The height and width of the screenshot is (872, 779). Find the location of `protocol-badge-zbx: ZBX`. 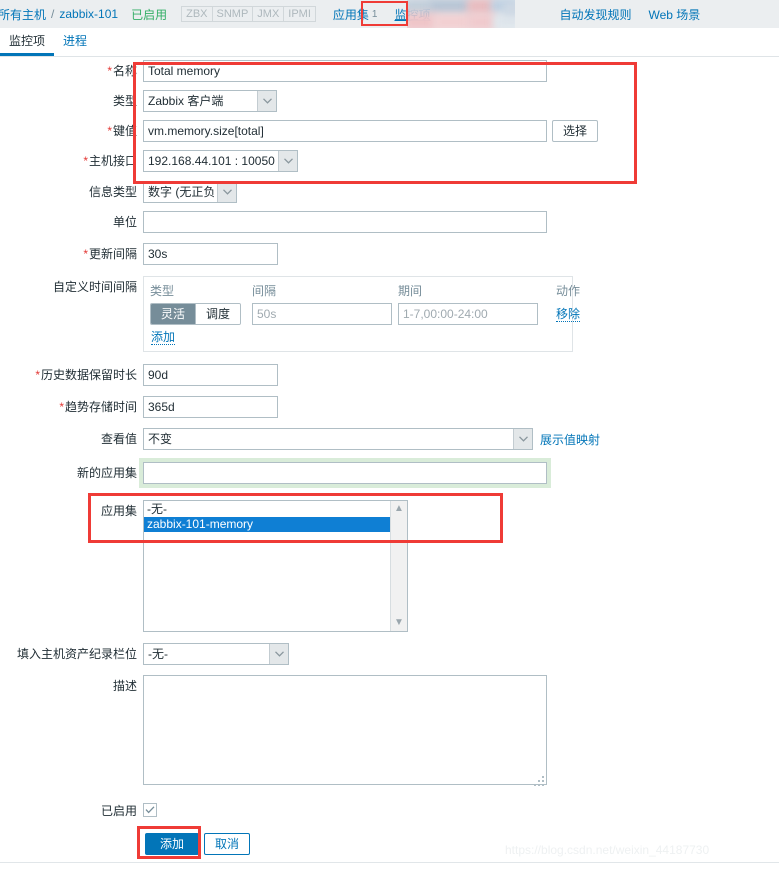

protocol-badge-zbx: ZBX is located at coordinates (196, 14).